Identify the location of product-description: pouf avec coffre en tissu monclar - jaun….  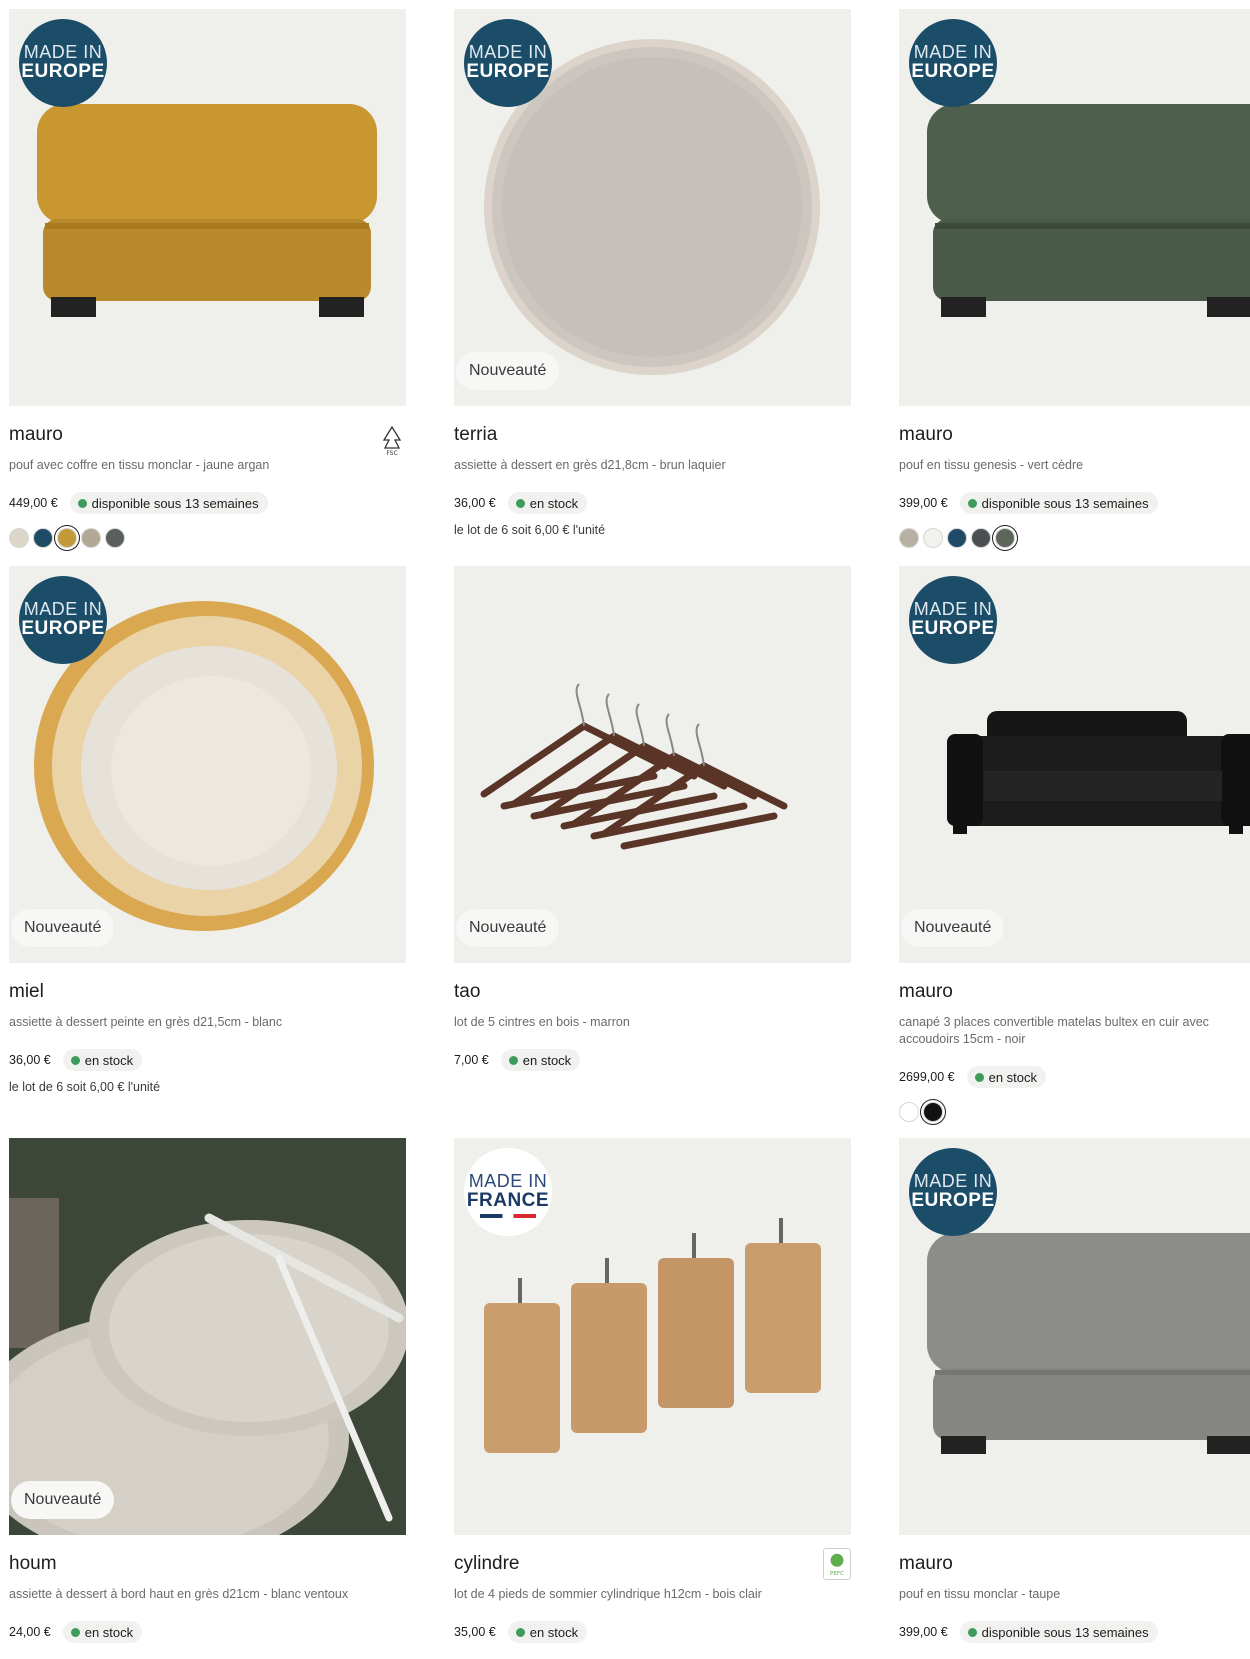
(139, 465).